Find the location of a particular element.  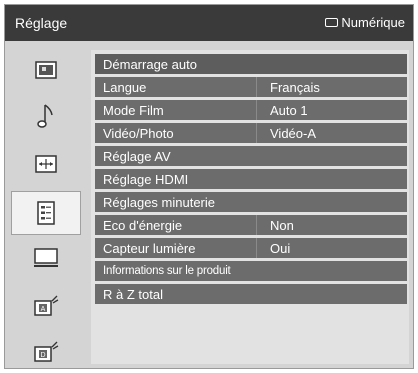

source-icon is located at coordinates (332, 22).